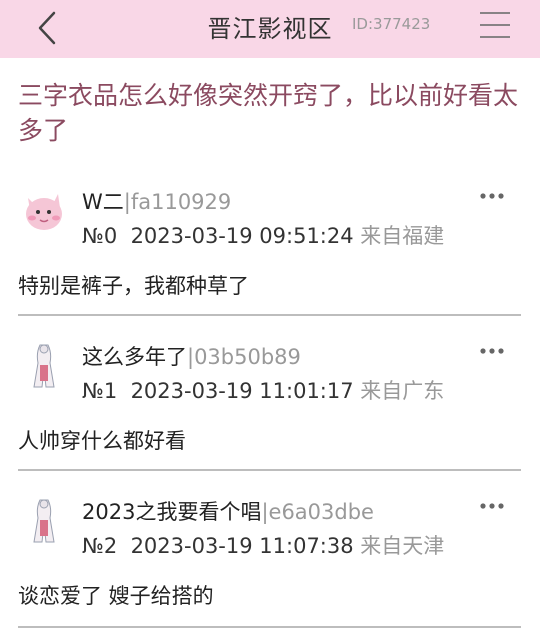 The height and width of the screenshot is (631, 540). I want to click on post-meta: №1 2023-03-19 11:01:17 来自广东, so click(263, 390).